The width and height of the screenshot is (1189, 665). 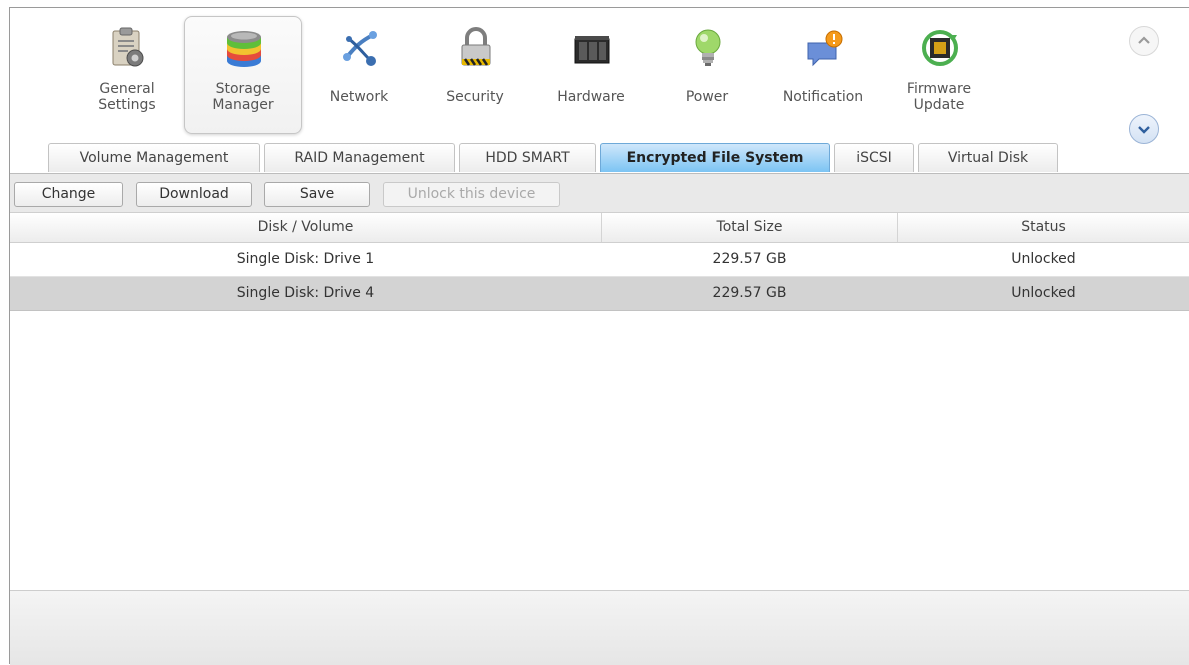 I want to click on cell-disk-volume: Single Disk: Drive 1, so click(x=305, y=259).